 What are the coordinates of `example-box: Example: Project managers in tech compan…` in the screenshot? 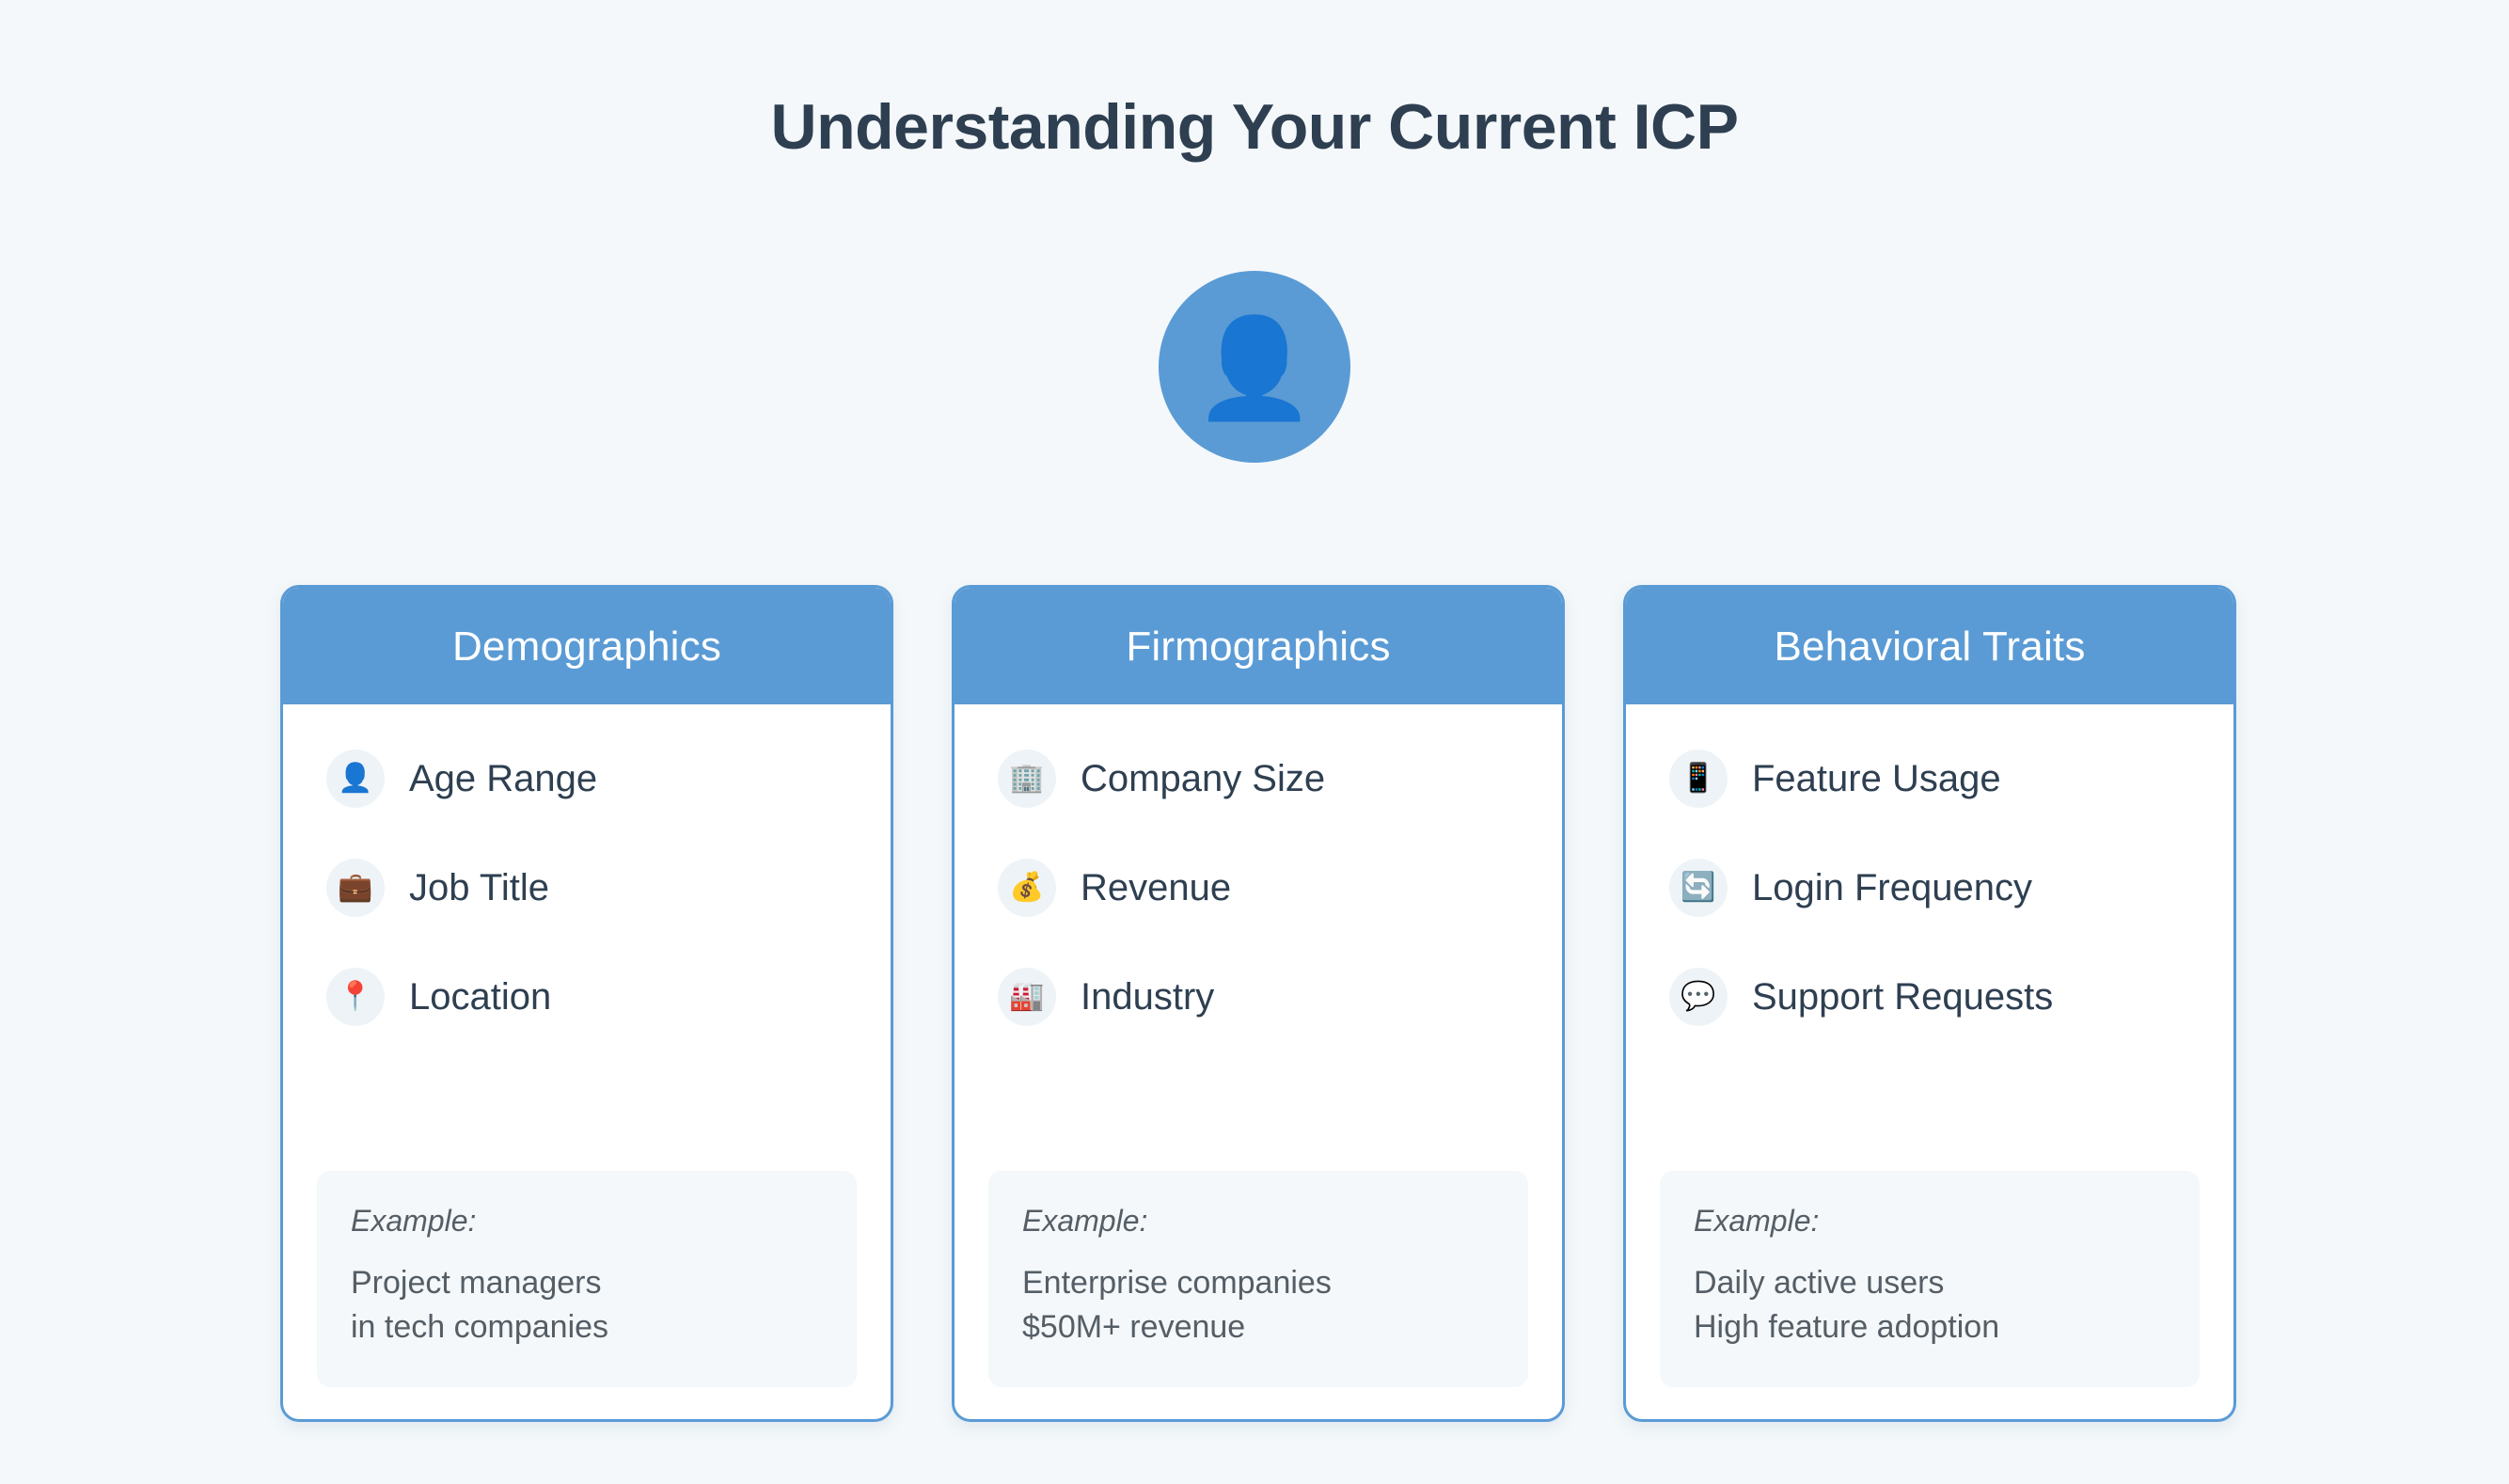 It's located at (587, 1278).